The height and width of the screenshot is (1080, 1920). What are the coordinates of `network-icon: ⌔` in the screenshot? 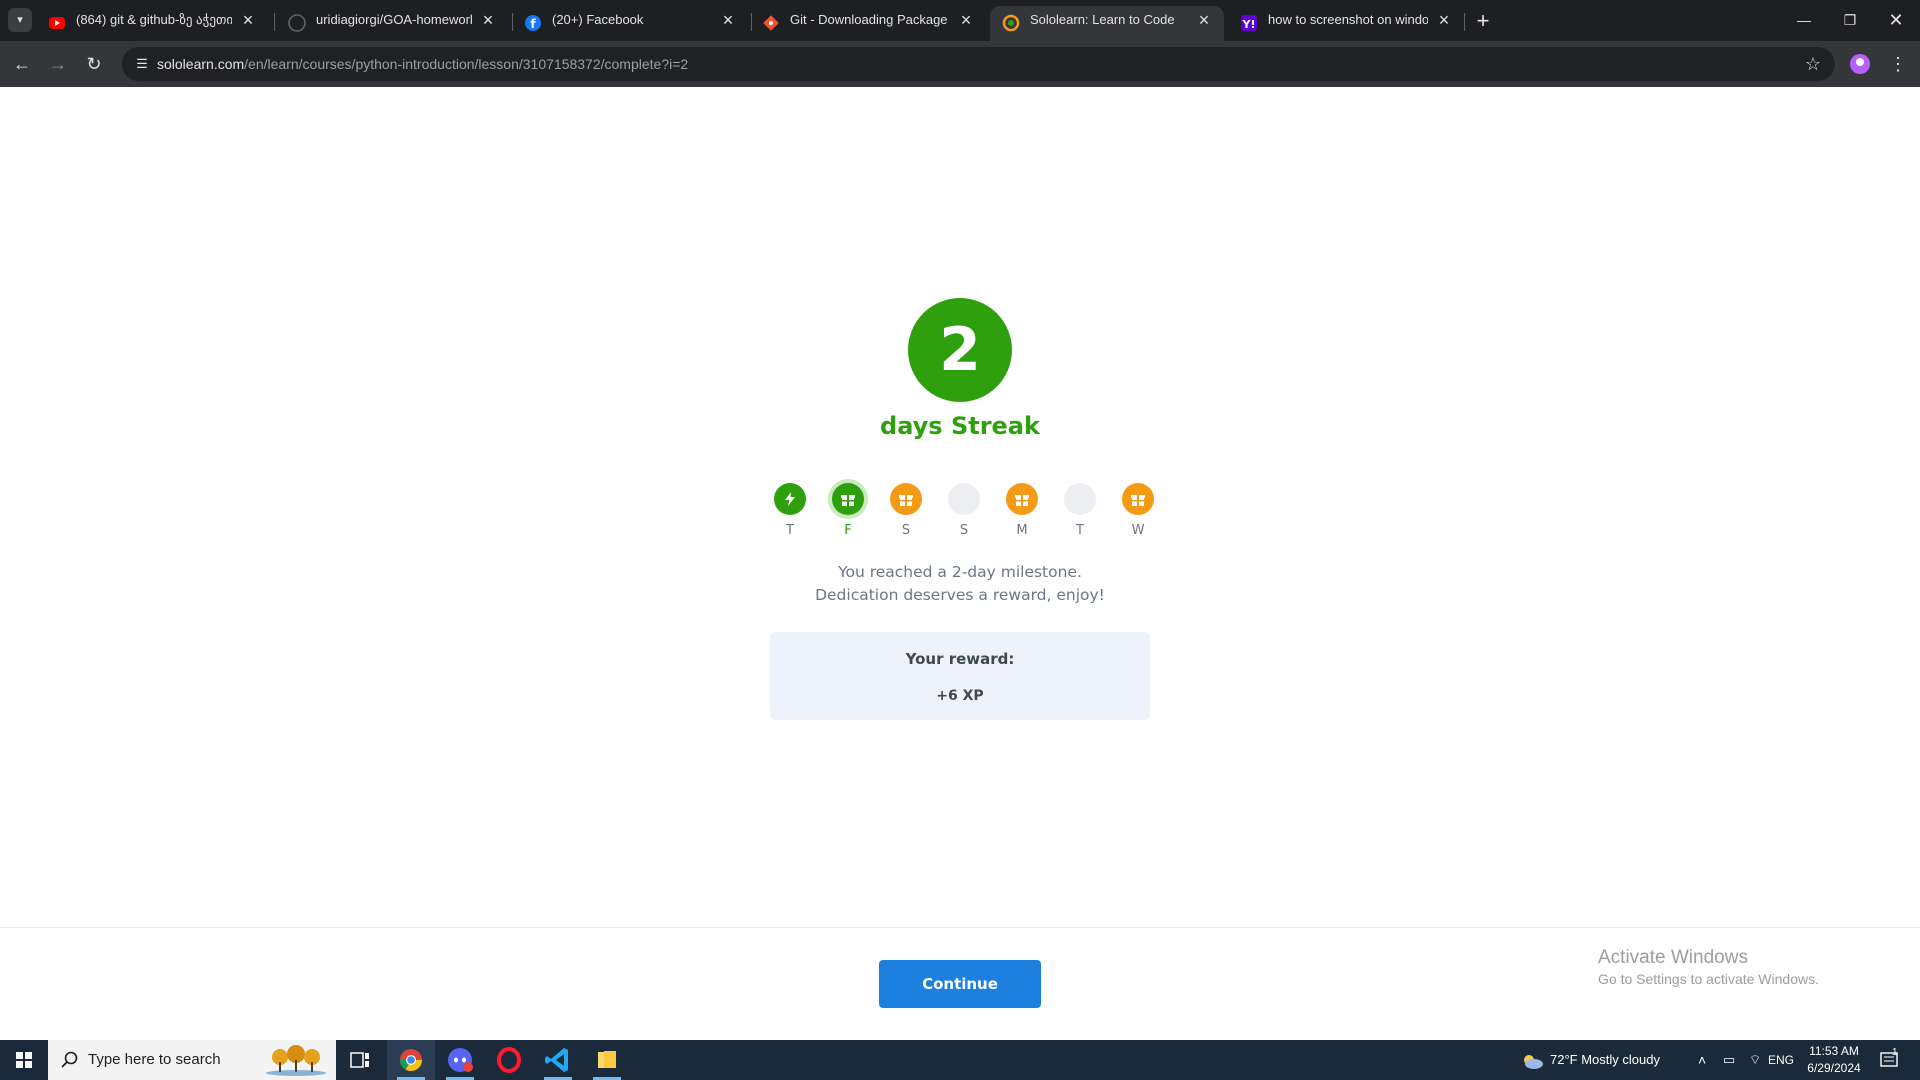 It's located at (1755, 1060).